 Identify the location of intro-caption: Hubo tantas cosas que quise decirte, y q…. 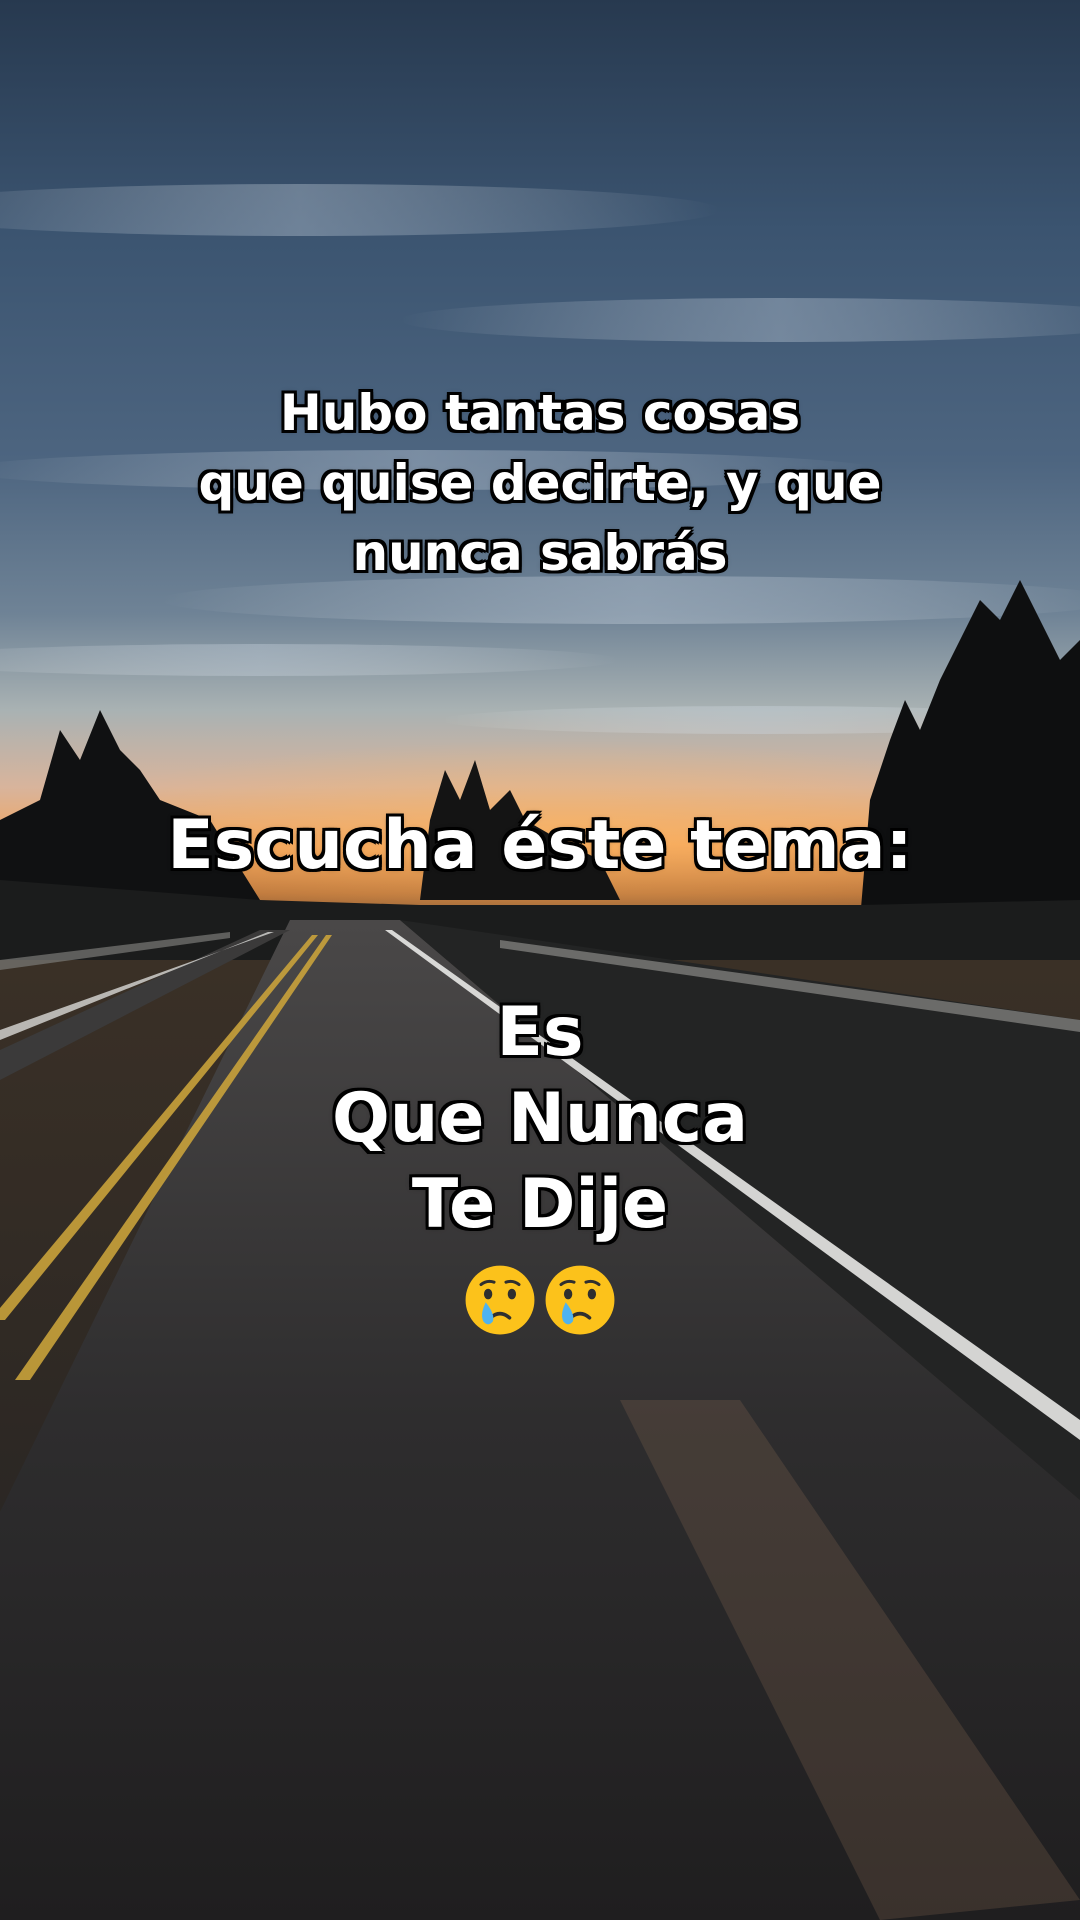
(540, 483).